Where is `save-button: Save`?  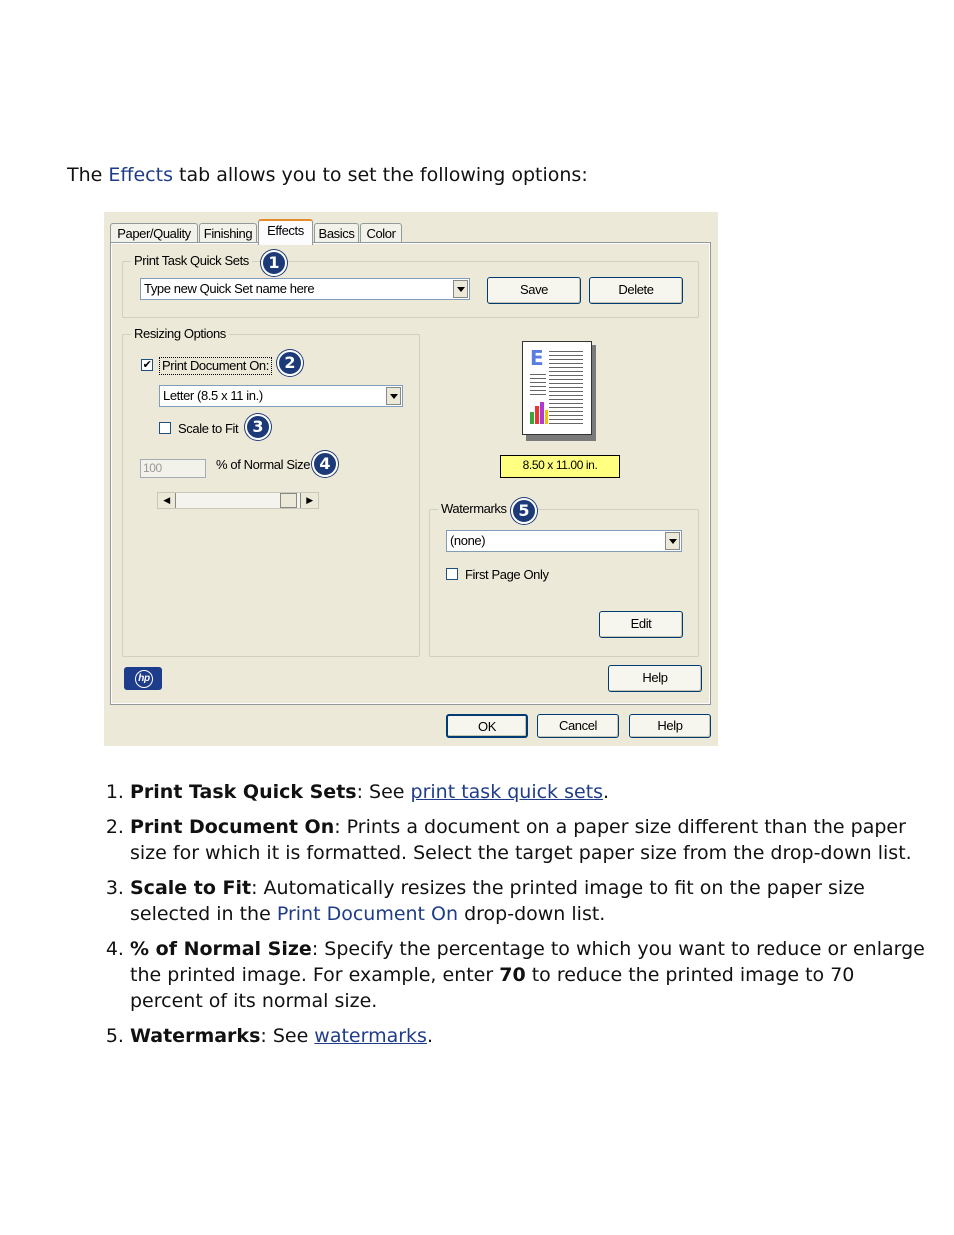
save-button: Save is located at coordinates (534, 290).